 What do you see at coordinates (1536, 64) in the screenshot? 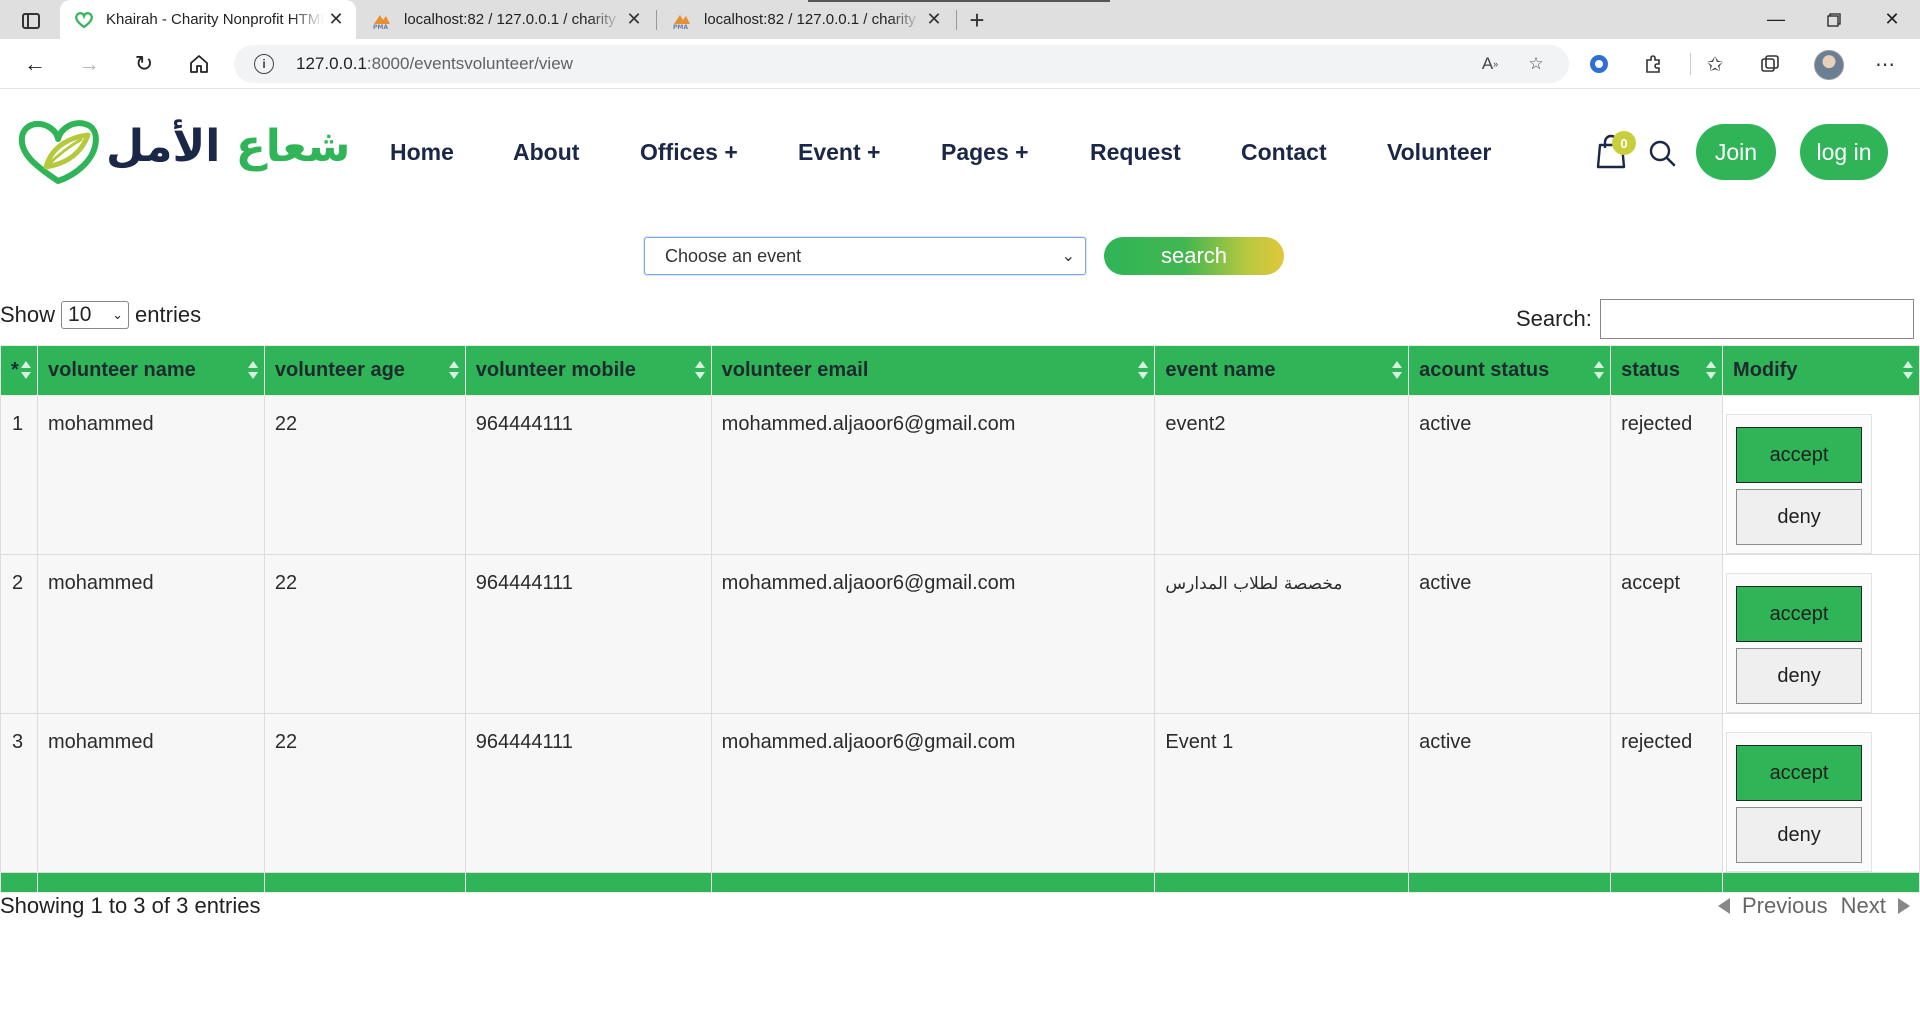
I see `favorite-star-icon: ☆` at bounding box center [1536, 64].